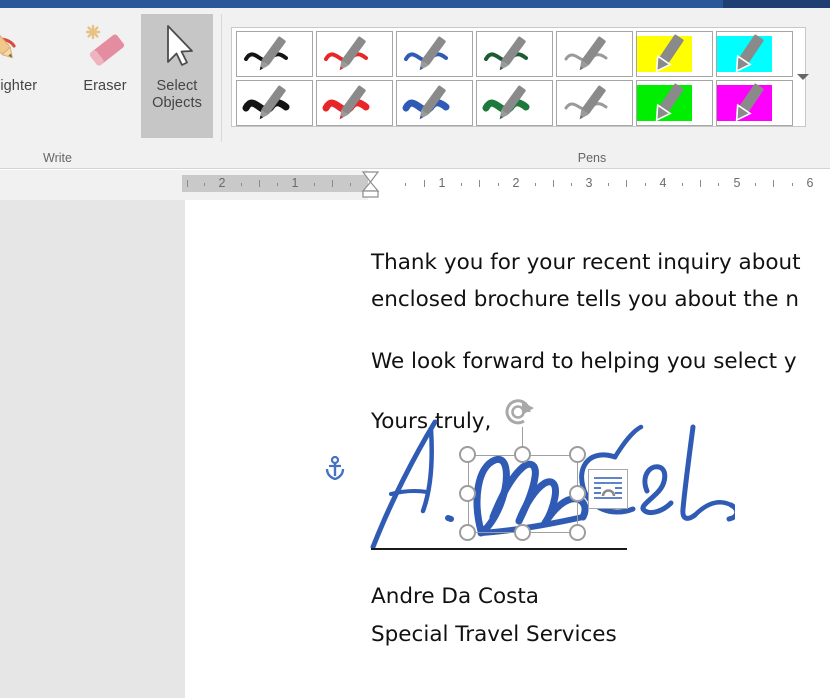  Describe the element at coordinates (586, 262) in the screenshot. I see `paragraph-line: Thank you for your recent inquiry about` at that location.